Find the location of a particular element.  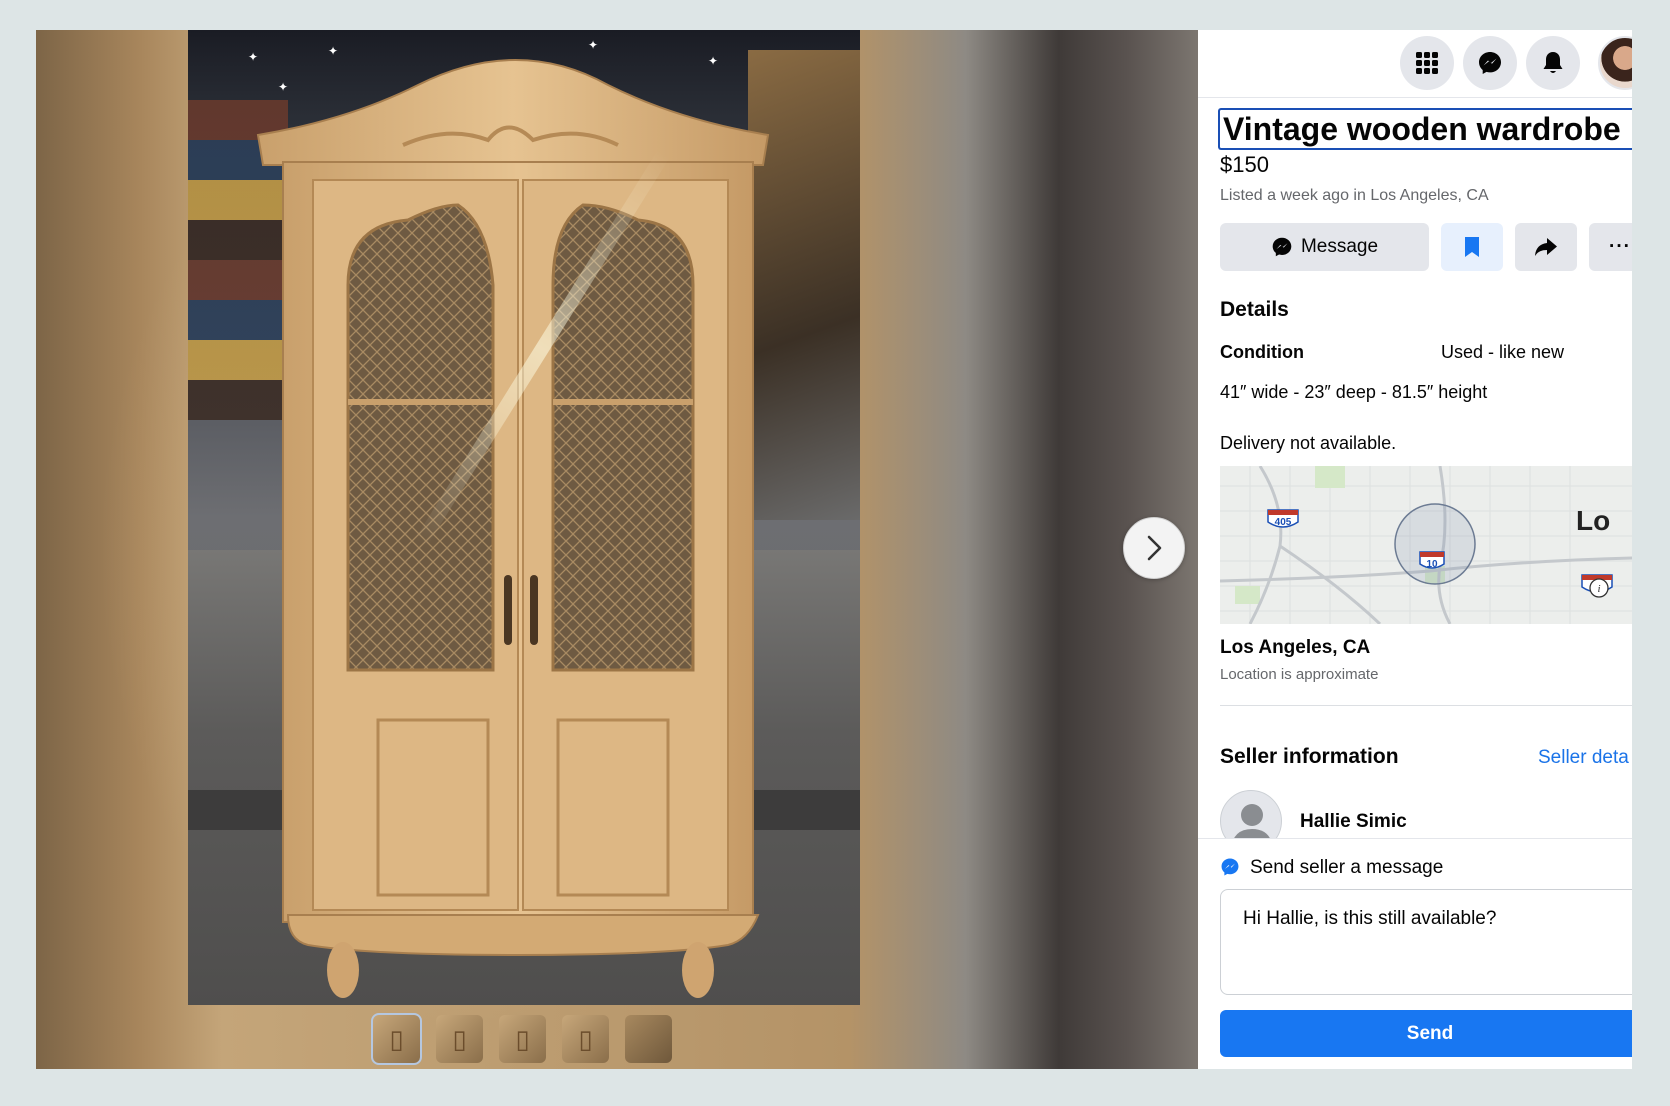

more-icon: ··· is located at coordinates (1620, 246).